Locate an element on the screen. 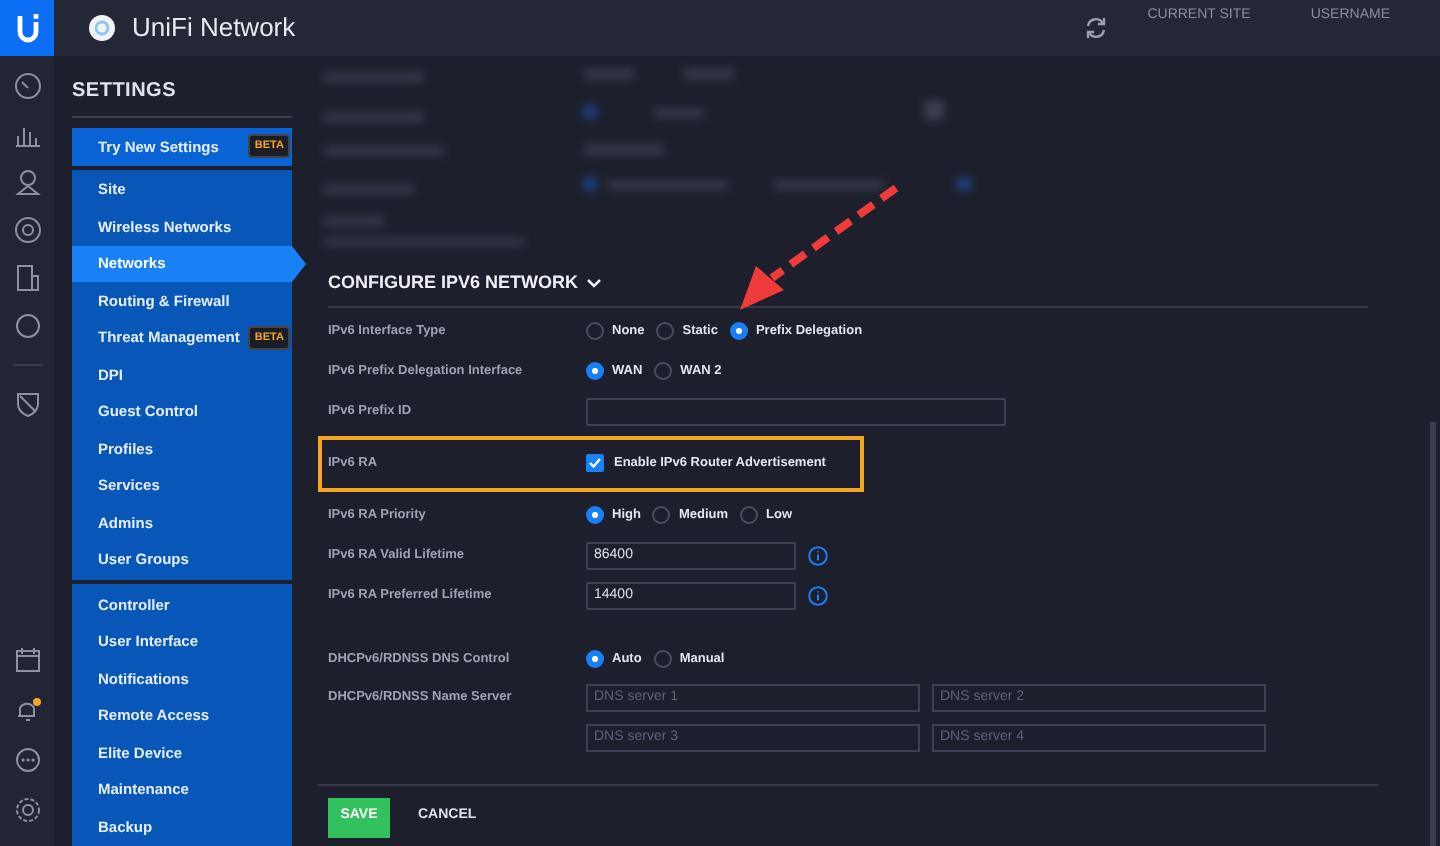  section-title: CONFIGURE IPV6 NETWORK is located at coordinates (453, 283).